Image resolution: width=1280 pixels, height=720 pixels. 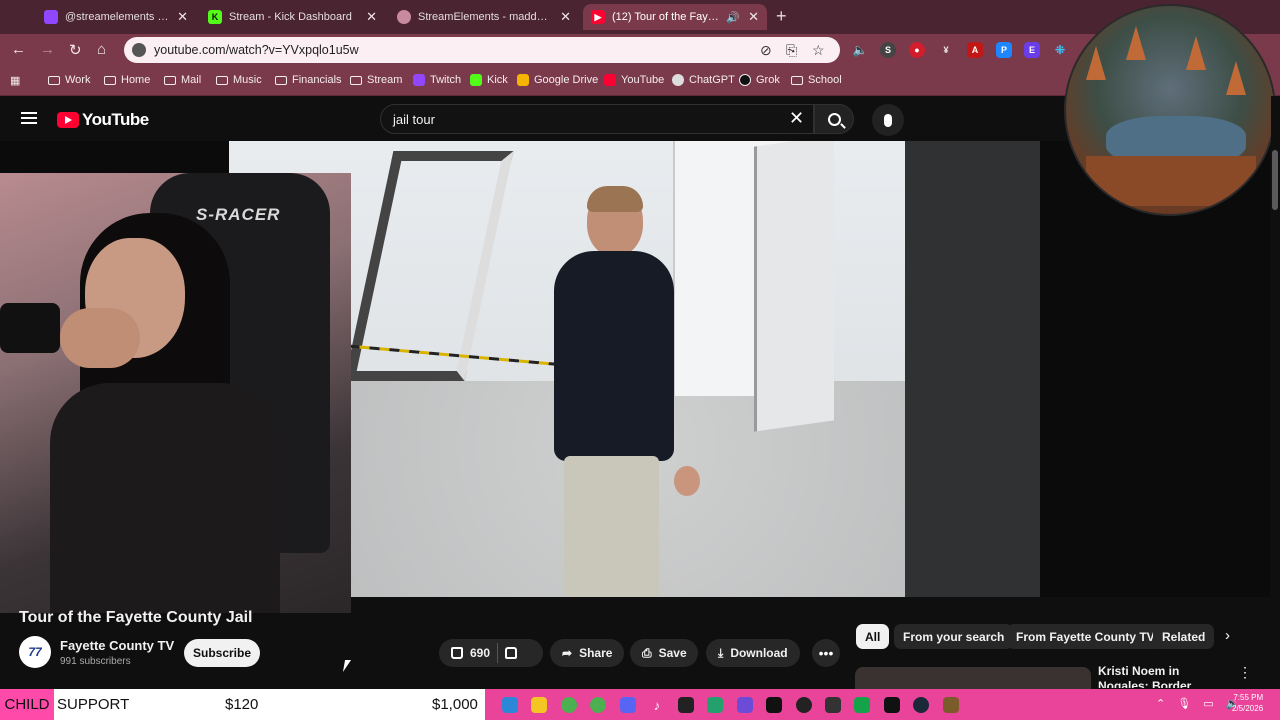 What do you see at coordinates (774, 705) in the screenshot?
I see `taskbar-app-dark-icon` at bounding box center [774, 705].